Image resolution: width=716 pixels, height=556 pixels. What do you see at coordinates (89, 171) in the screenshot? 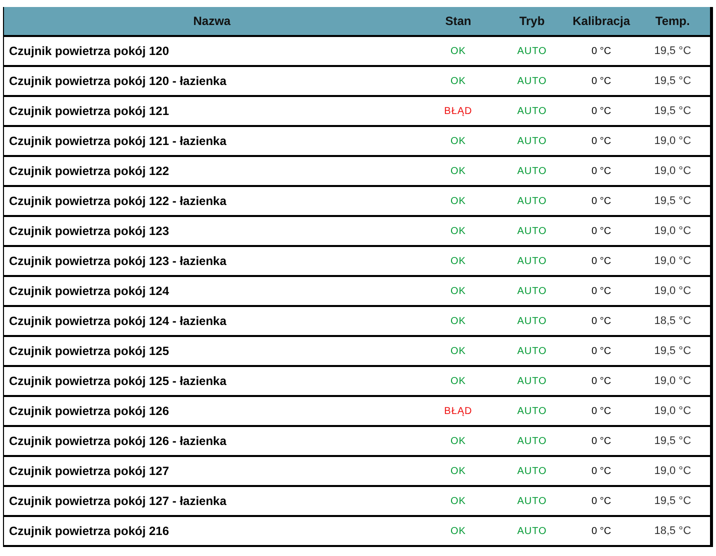
I see `sensor-name: Czujnik powietrza pokój 122` at bounding box center [89, 171].